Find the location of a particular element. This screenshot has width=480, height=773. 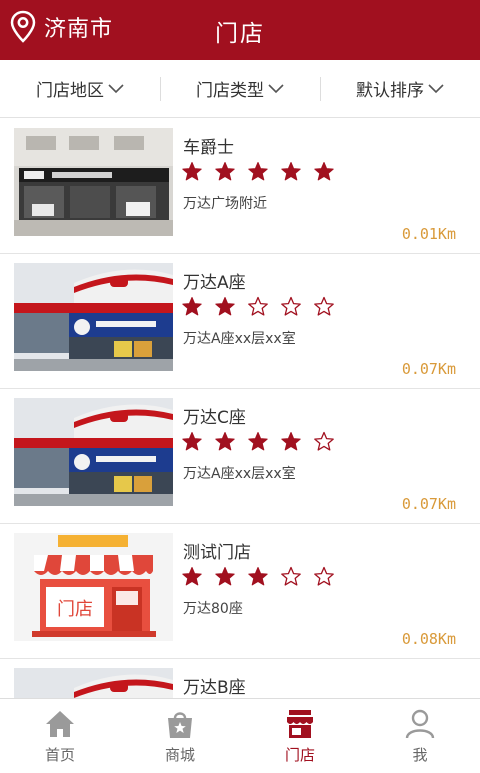

filter-type: 门店类型 is located at coordinates (240, 88).